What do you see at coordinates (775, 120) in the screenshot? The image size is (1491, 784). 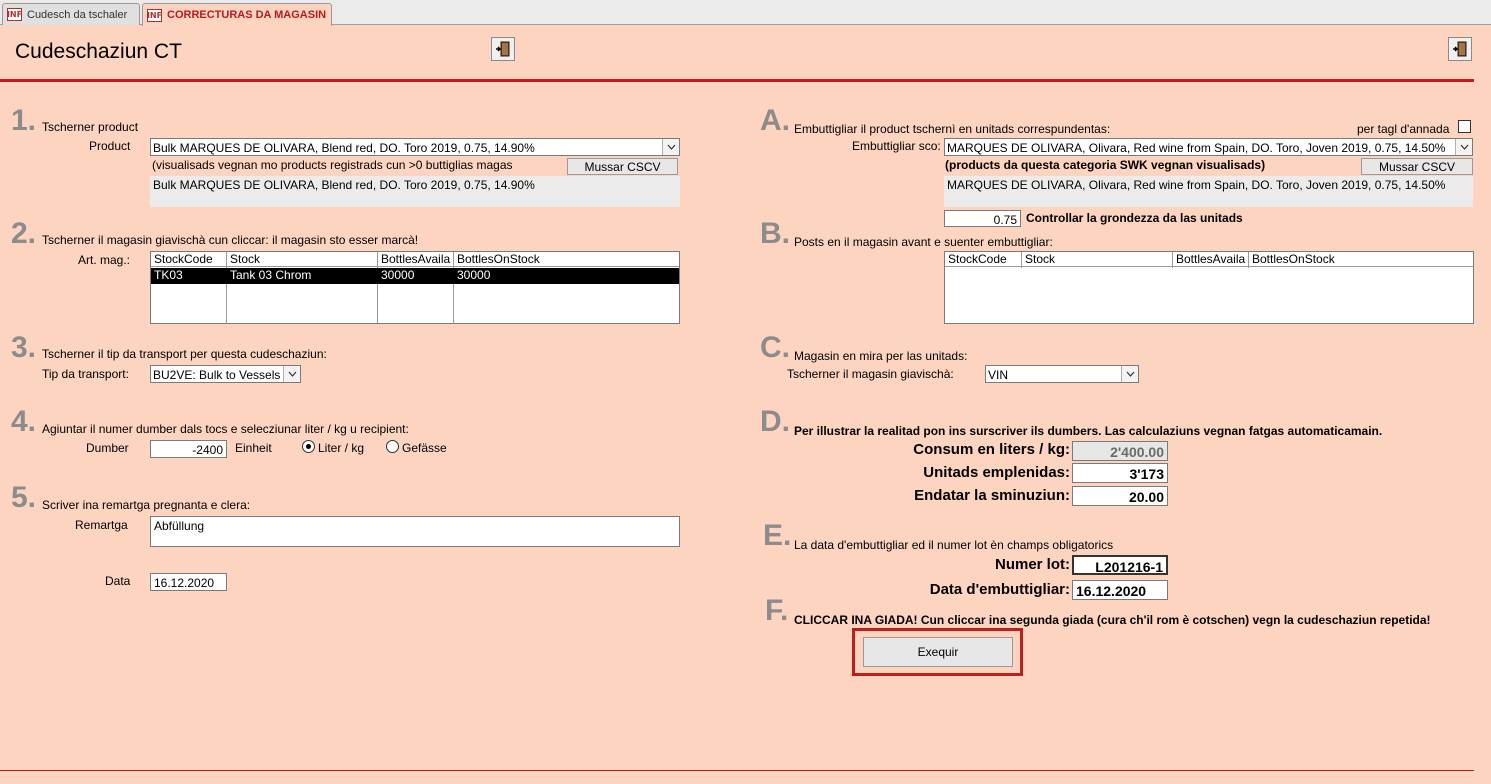 I see `step-letter-a: A.` at bounding box center [775, 120].